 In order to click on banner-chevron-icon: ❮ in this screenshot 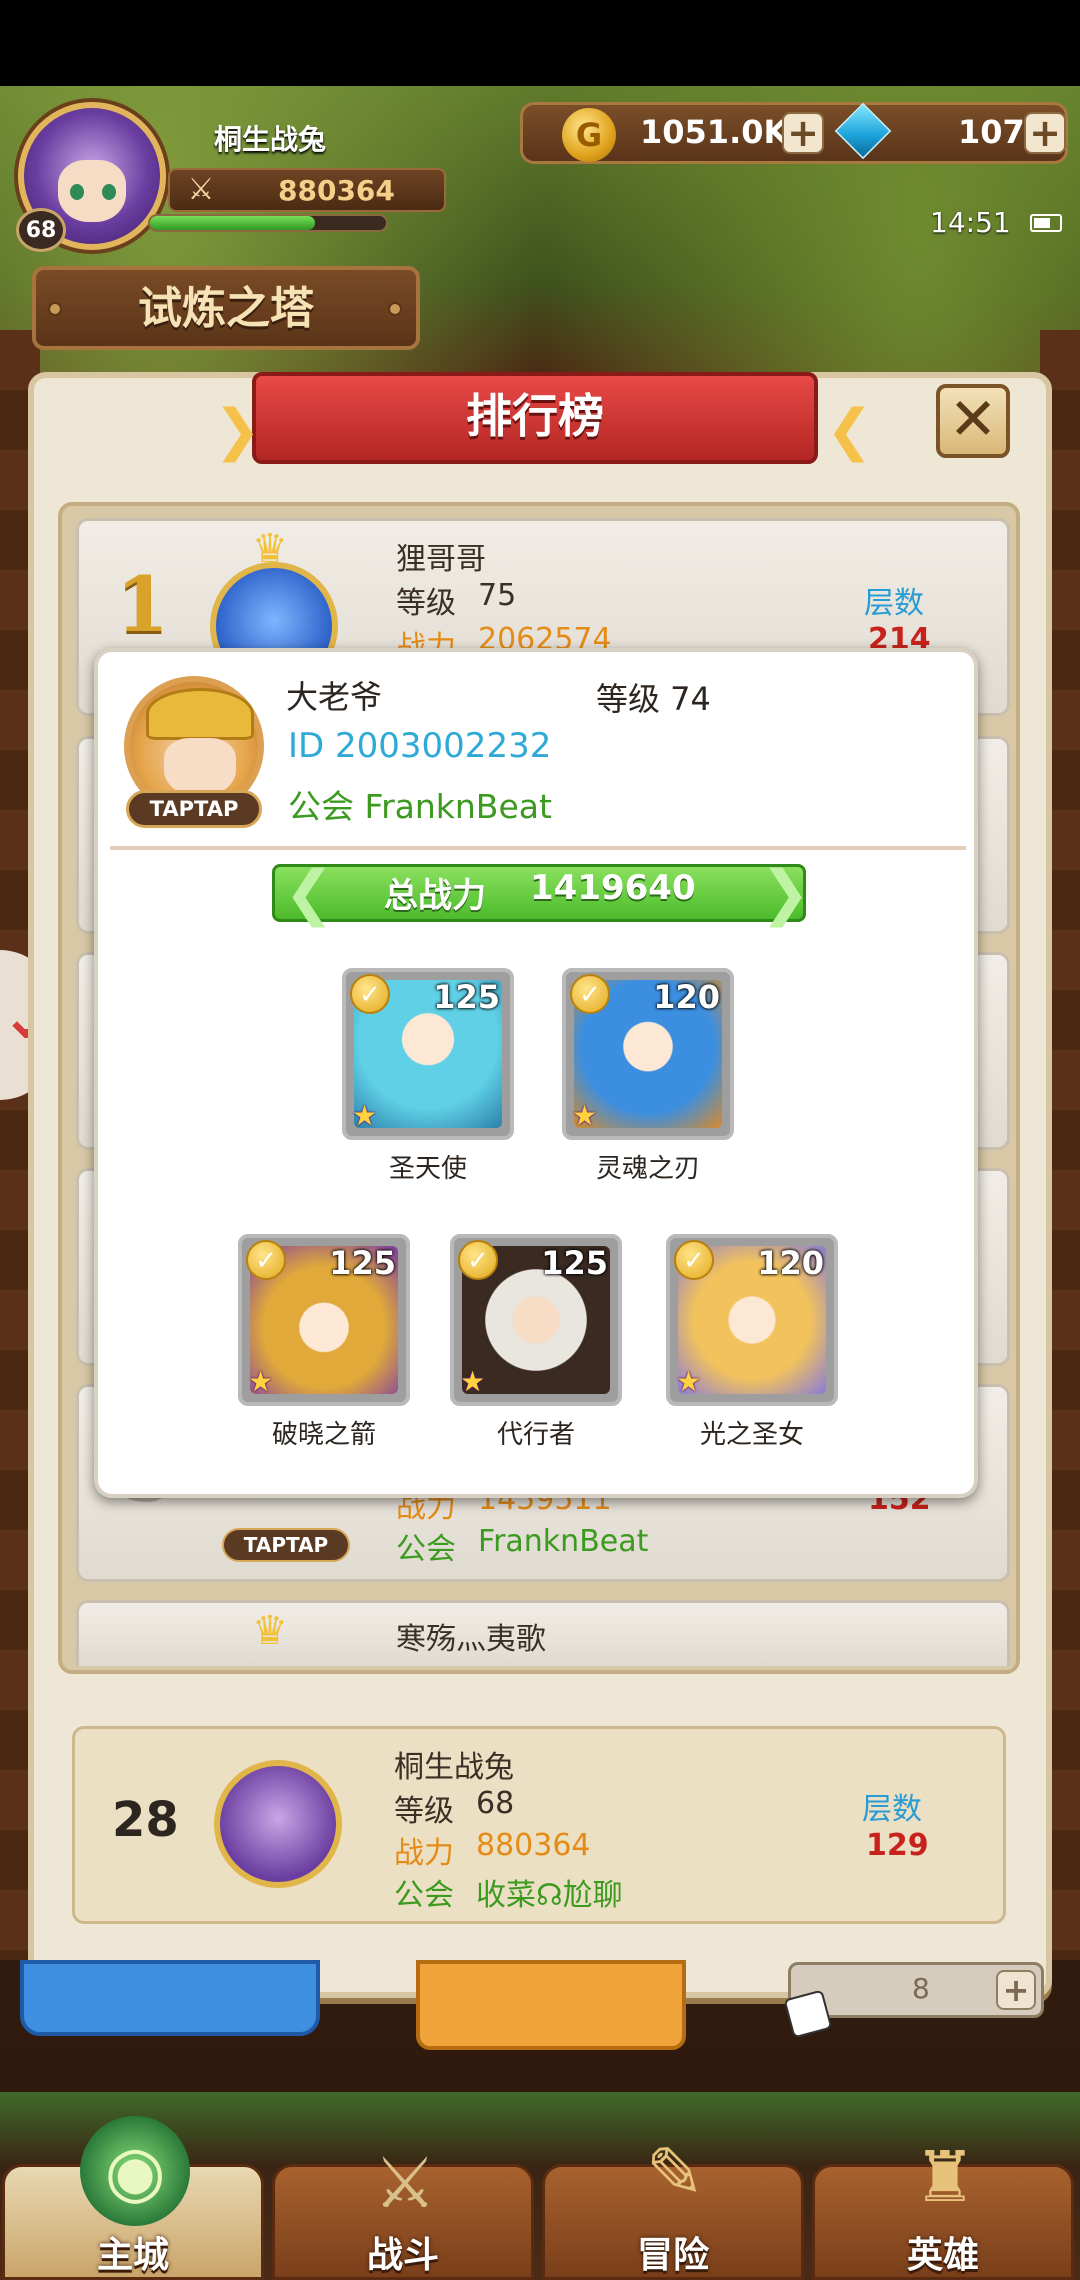, I will do `click(309, 893)`.